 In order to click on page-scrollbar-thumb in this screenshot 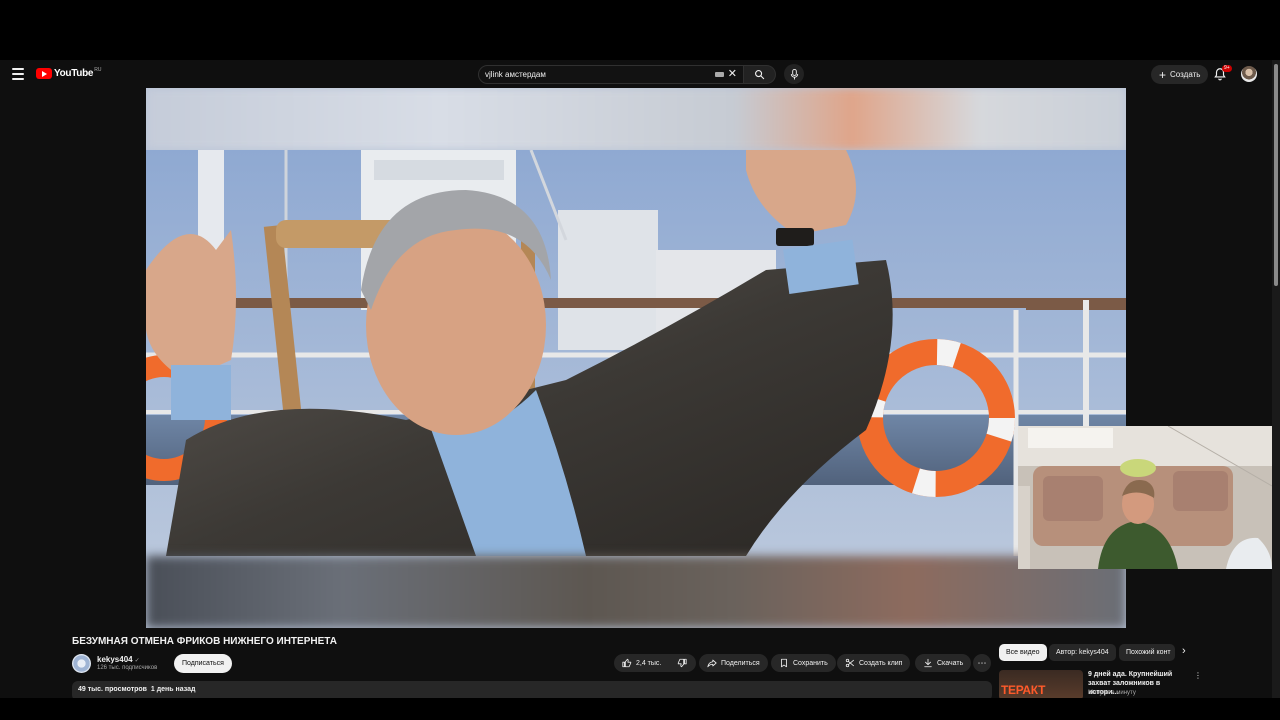, I will do `click(1276, 175)`.